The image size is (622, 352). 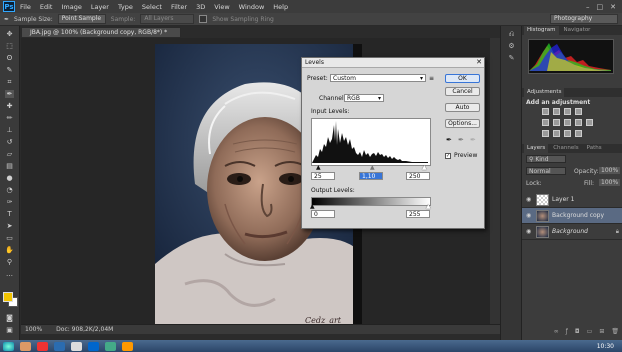 I want to click on blend-mode-select: Normal, so click(x=546, y=171).